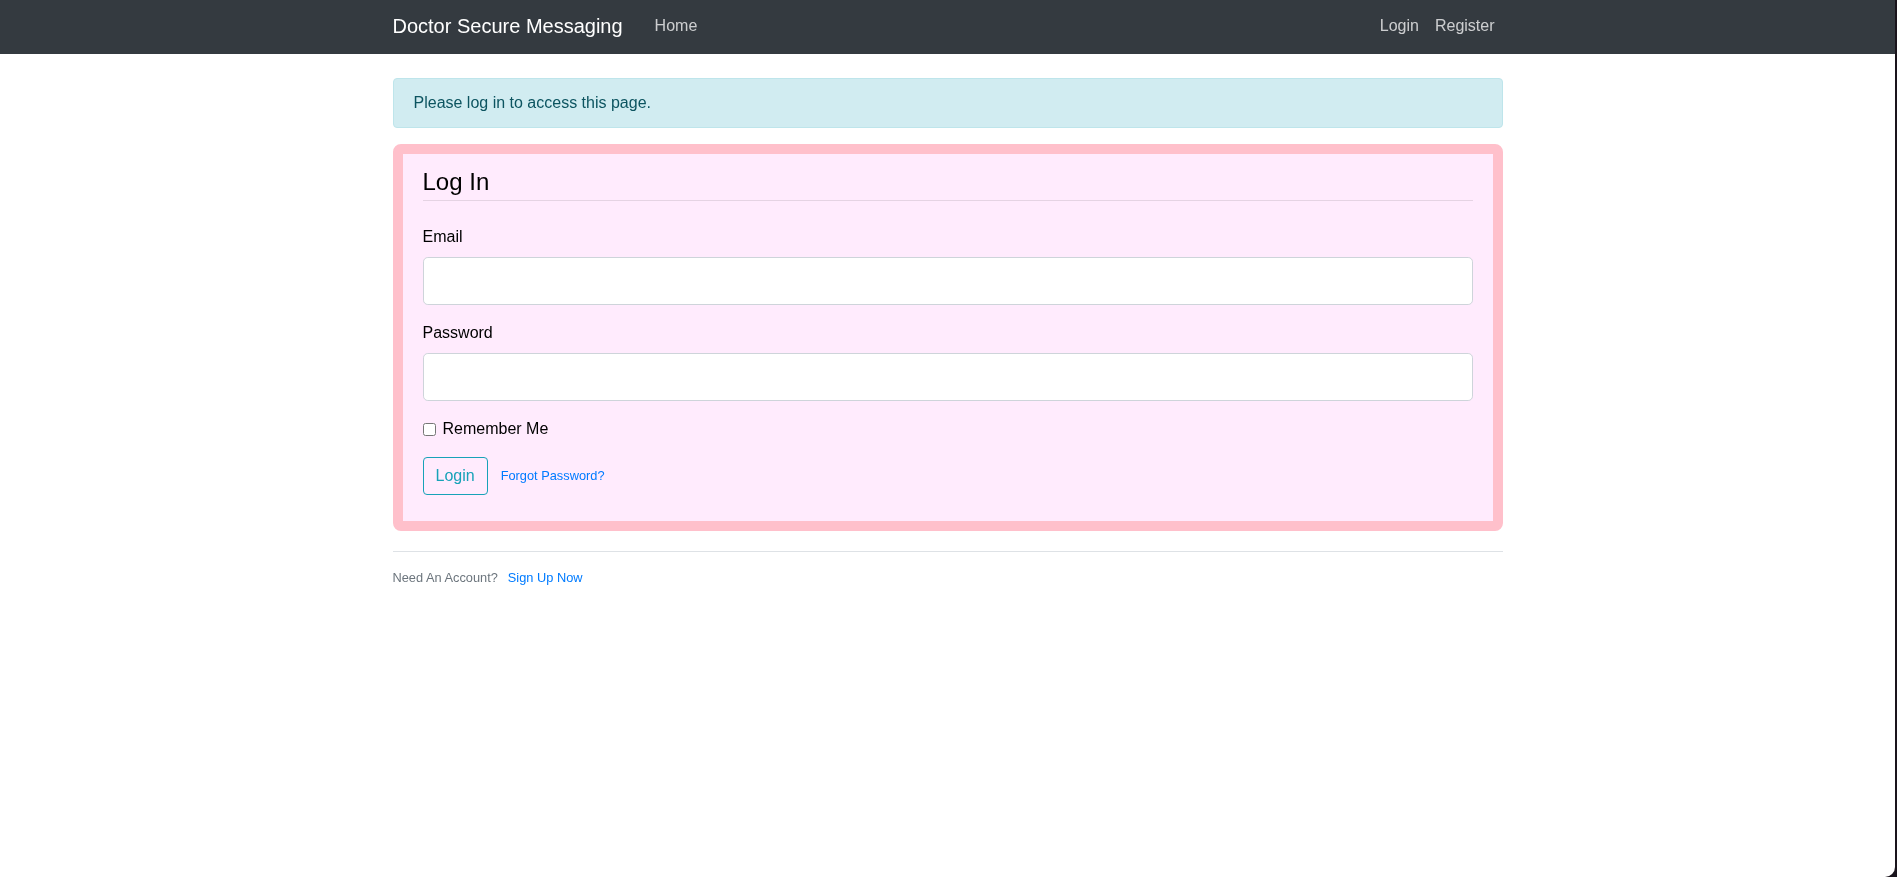 The height and width of the screenshot is (877, 1897). What do you see at coordinates (429, 429) in the screenshot?
I see `remember-checkbox` at bounding box center [429, 429].